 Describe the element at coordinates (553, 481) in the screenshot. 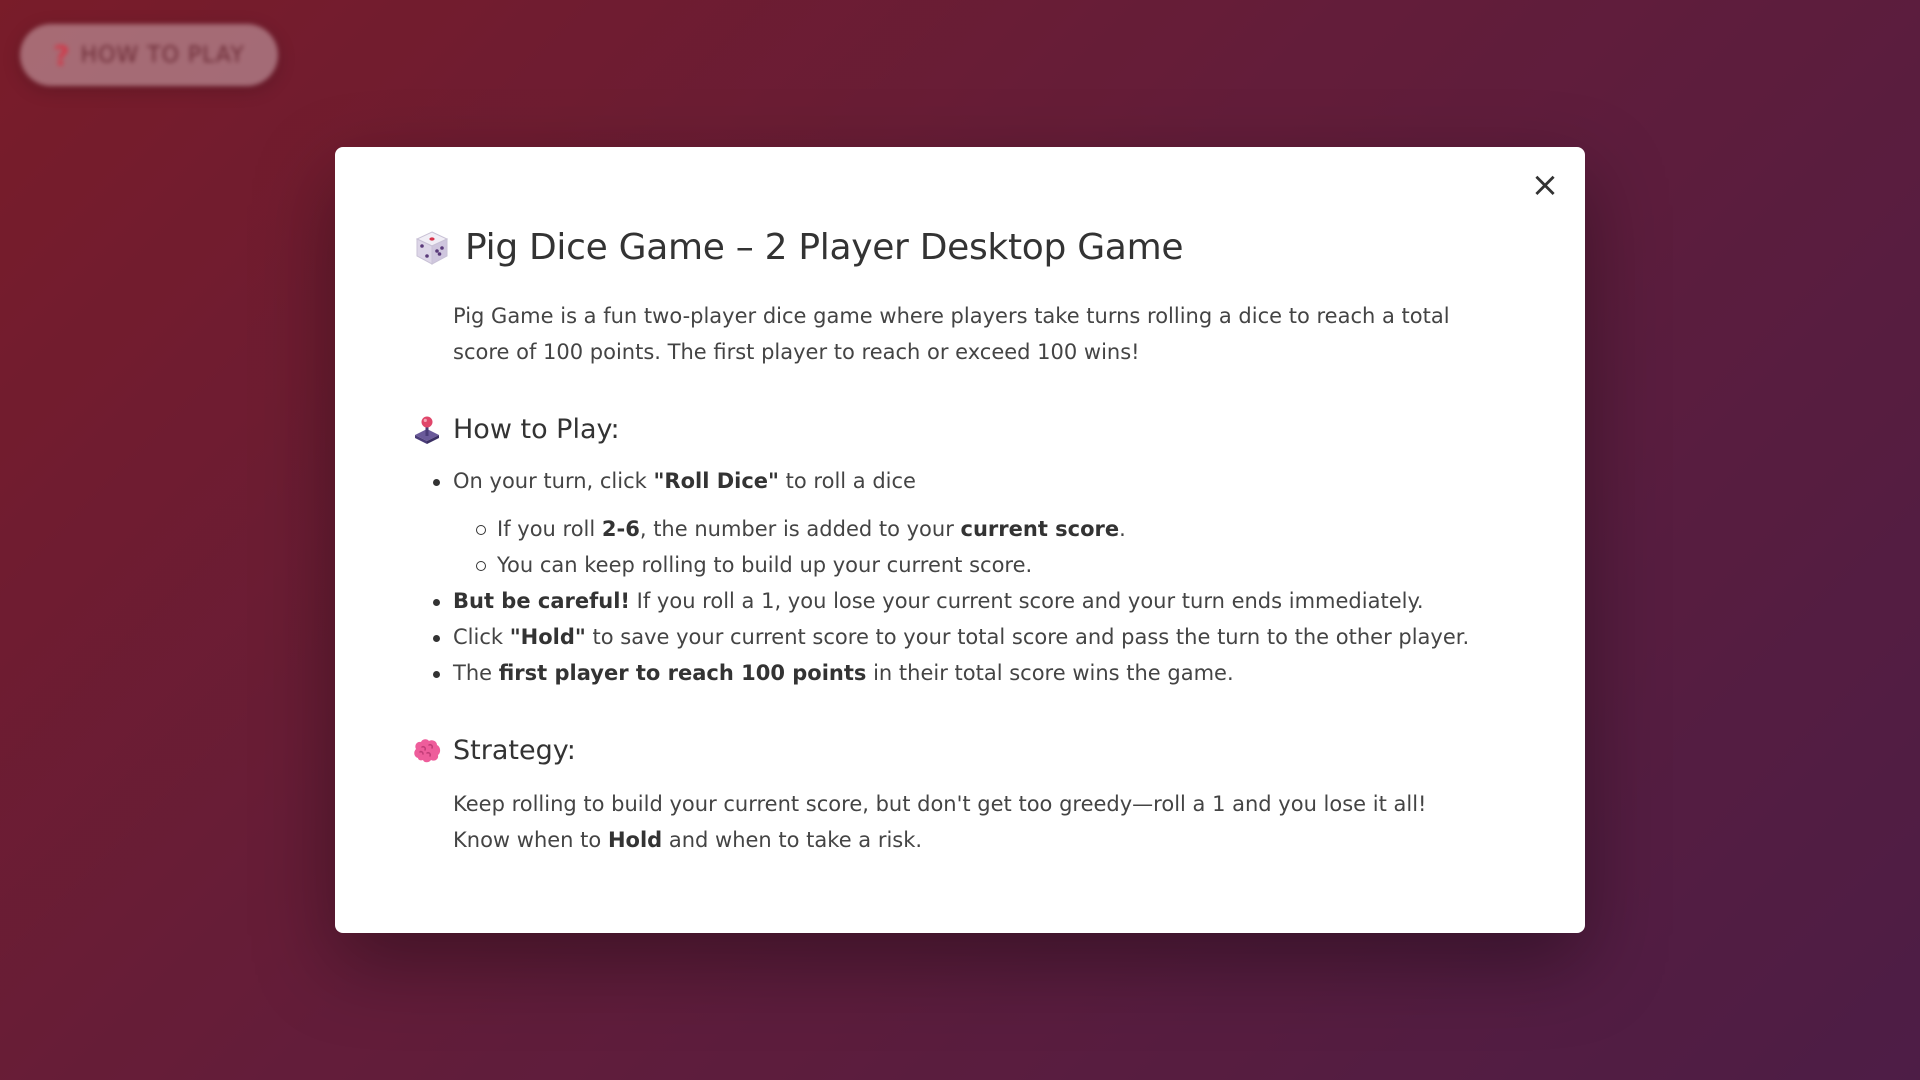

I see `rule-text: On your turn, click` at that location.